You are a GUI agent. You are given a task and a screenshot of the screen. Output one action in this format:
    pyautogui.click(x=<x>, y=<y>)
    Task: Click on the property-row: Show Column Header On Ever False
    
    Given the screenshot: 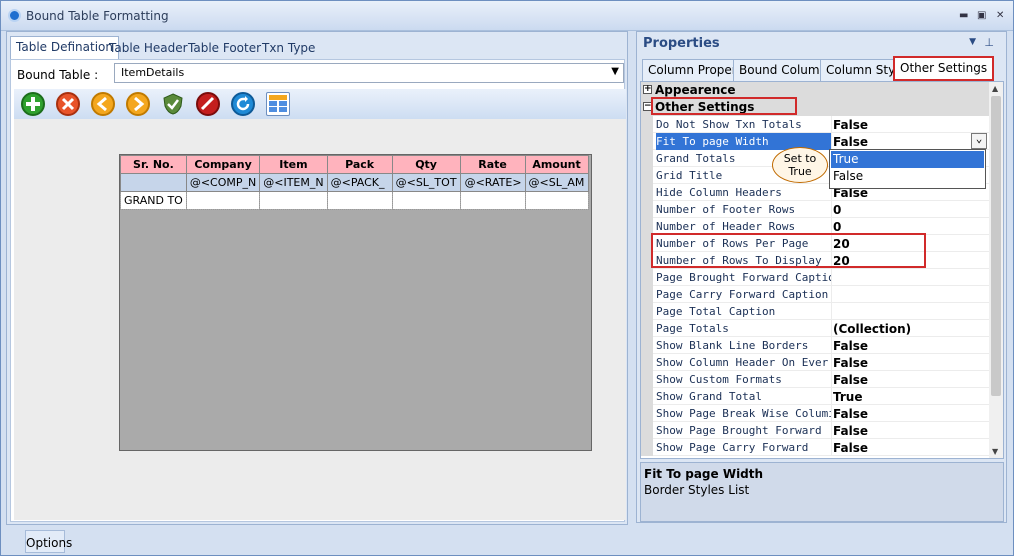 What is the action you would take?
    pyautogui.click(x=815, y=362)
    